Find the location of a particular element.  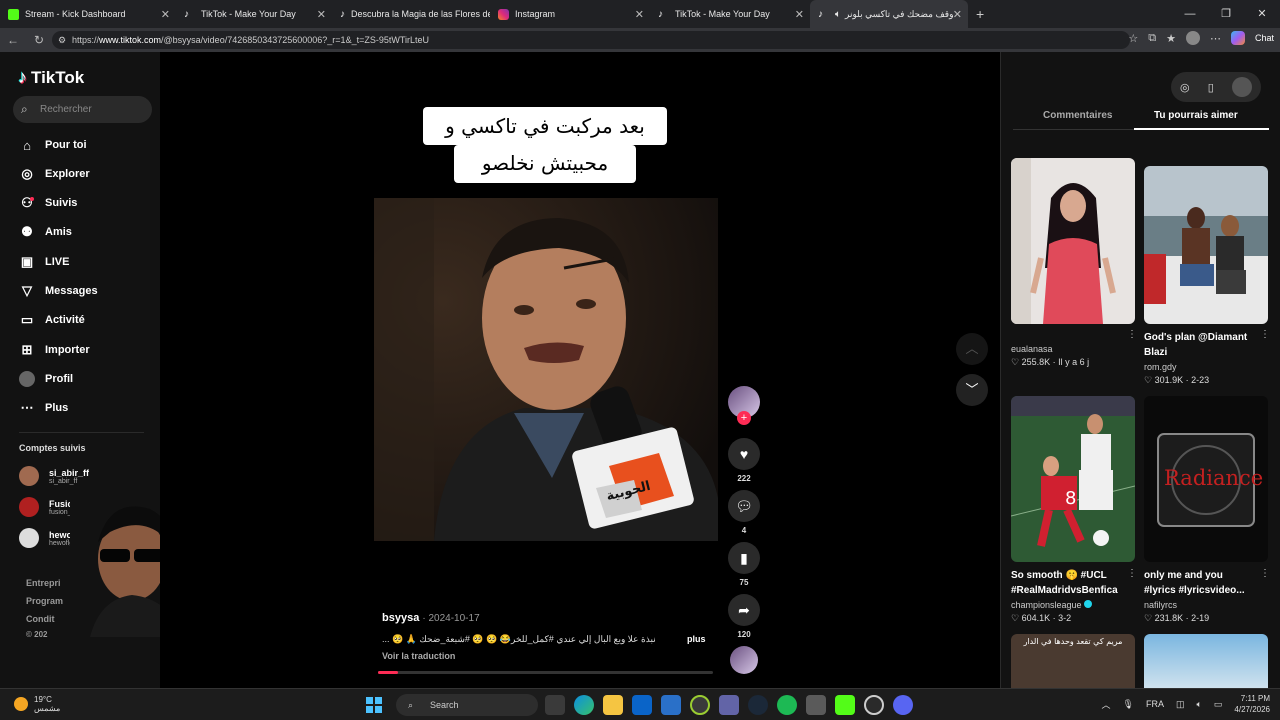

discord-icon is located at coordinates (903, 705).